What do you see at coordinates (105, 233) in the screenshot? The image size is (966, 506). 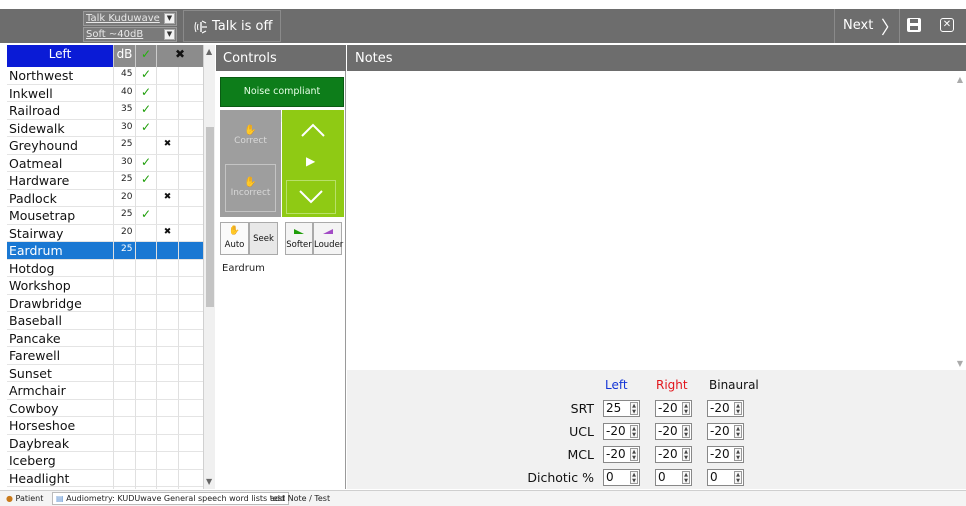 I see `word-row: Stairway 20 ✖` at bounding box center [105, 233].